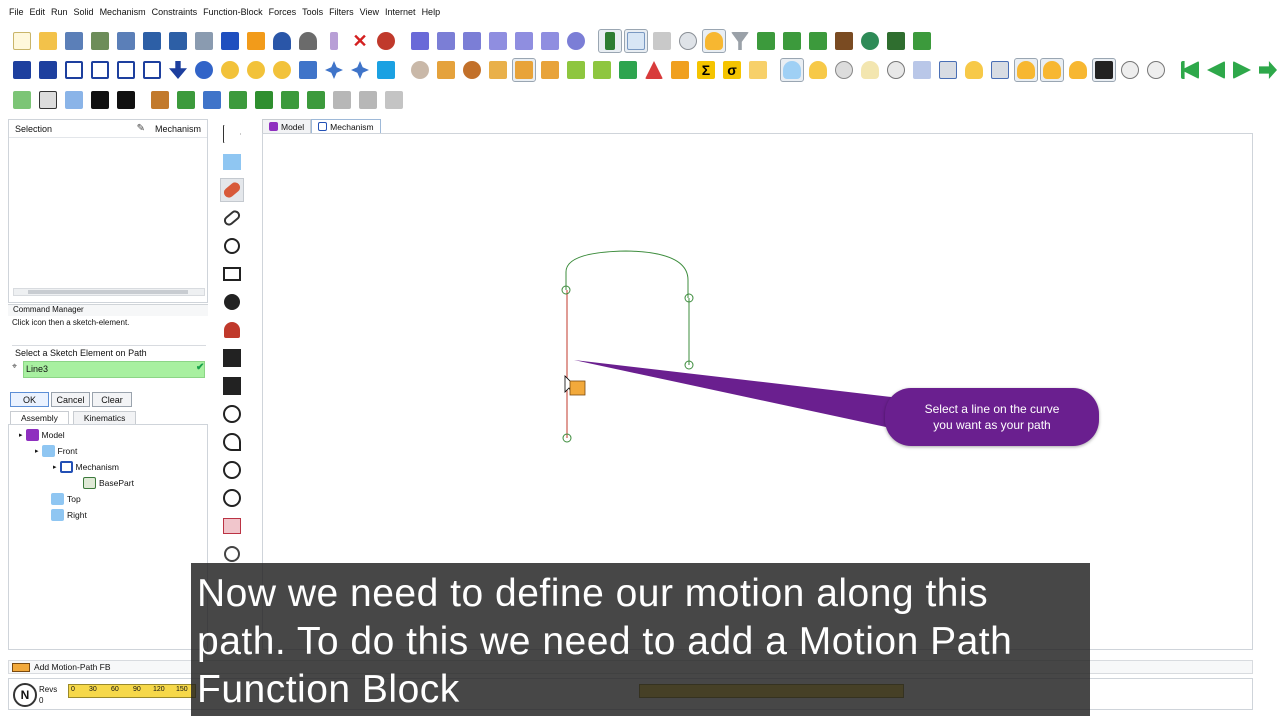  What do you see at coordinates (577, 388) in the screenshot?
I see `path-cursor-badge-icon` at bounding box center [577, 388].